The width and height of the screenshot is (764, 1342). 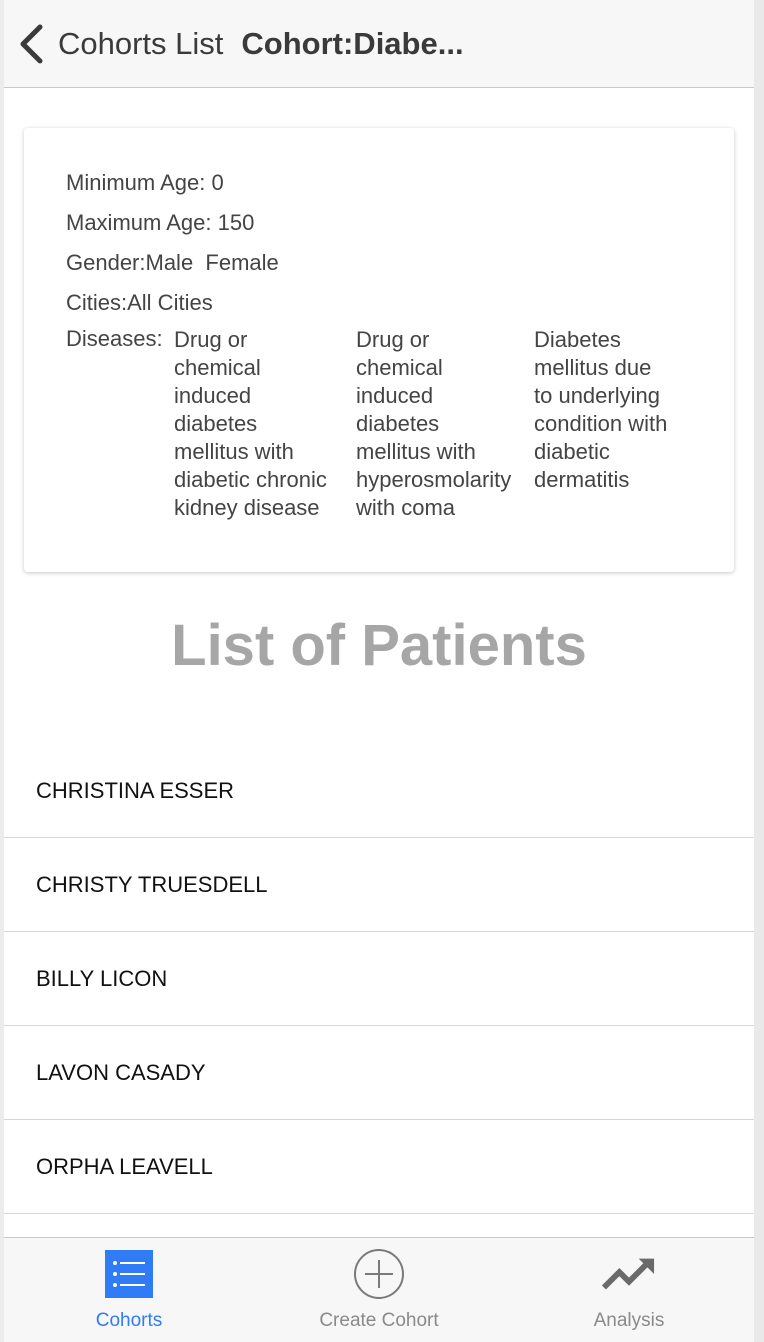 I want to click on disease-line: with coma, so click(x=406, y=507).